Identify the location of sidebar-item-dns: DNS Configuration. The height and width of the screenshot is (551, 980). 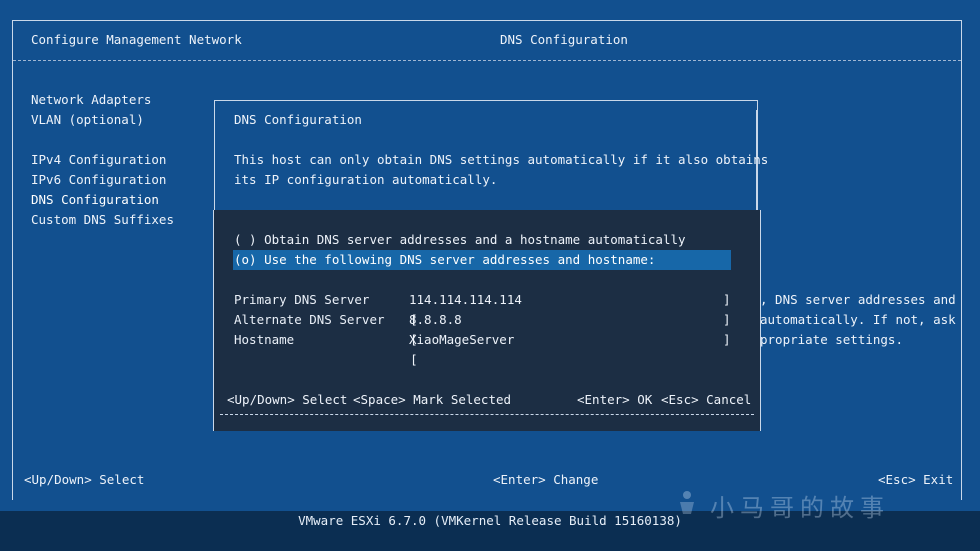
(95, 200).